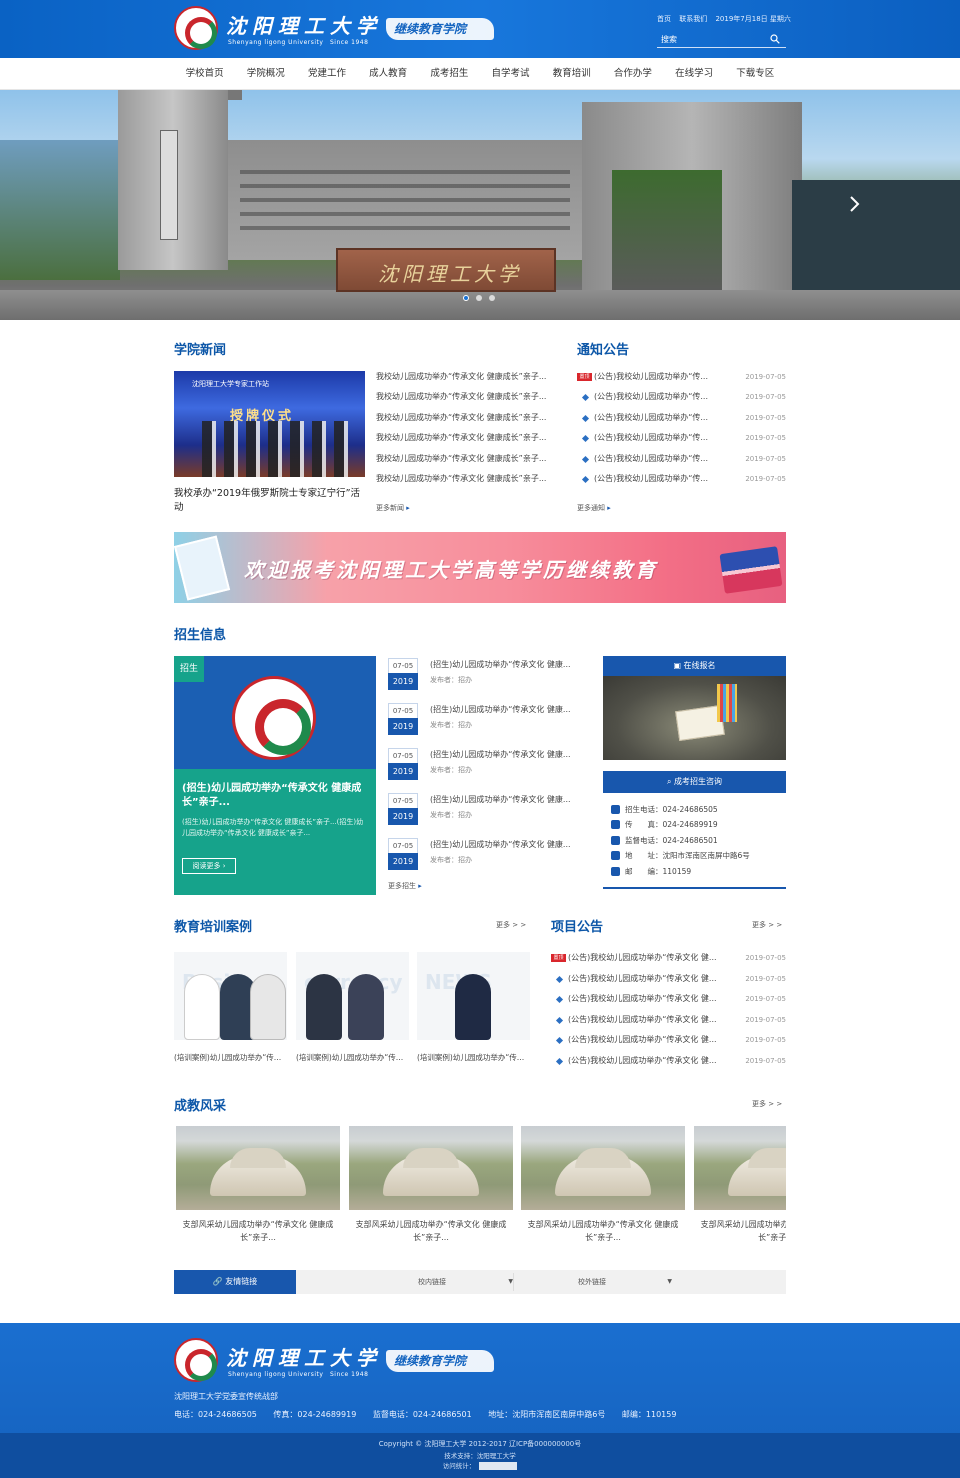  I want to click on logo-en: Shenyang ligong University, so click(276, 42).